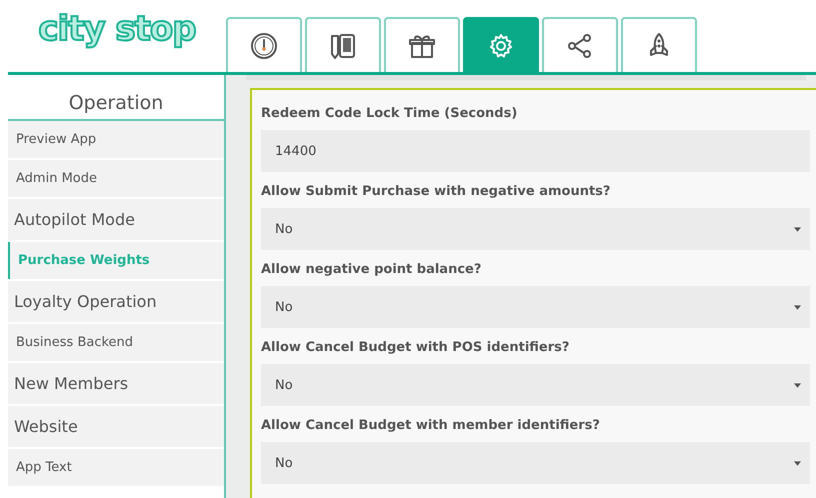 This screenshot has width=816, height=498. I want to click on gear-icon, so click(501, 46).